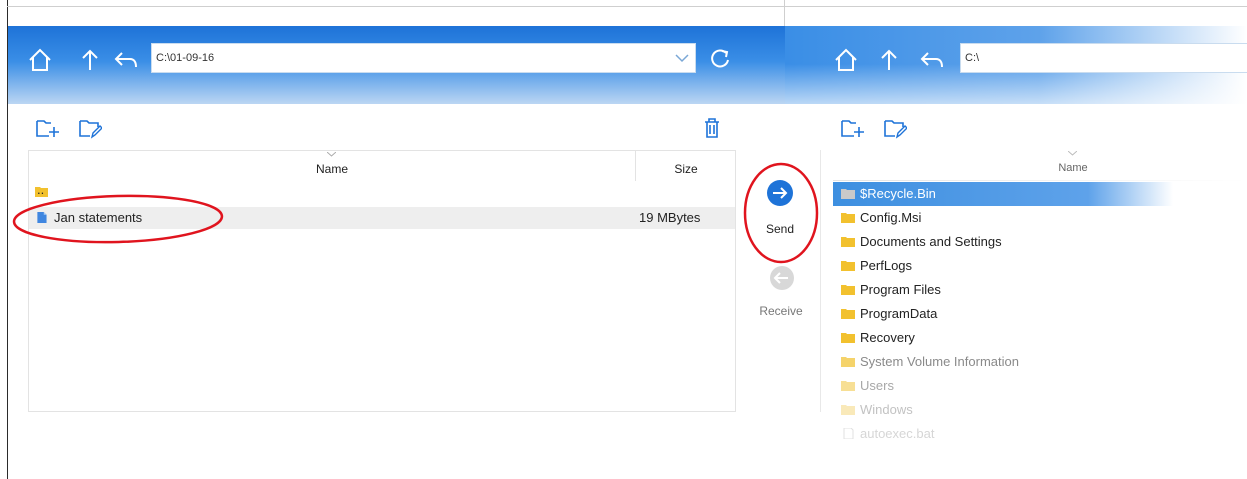 This screenshot has height=479, width=1247. What do you see at coordinates (781, 311) in the screenshot?
I see `receive-button: Receive` at bounding box center [781, 311].